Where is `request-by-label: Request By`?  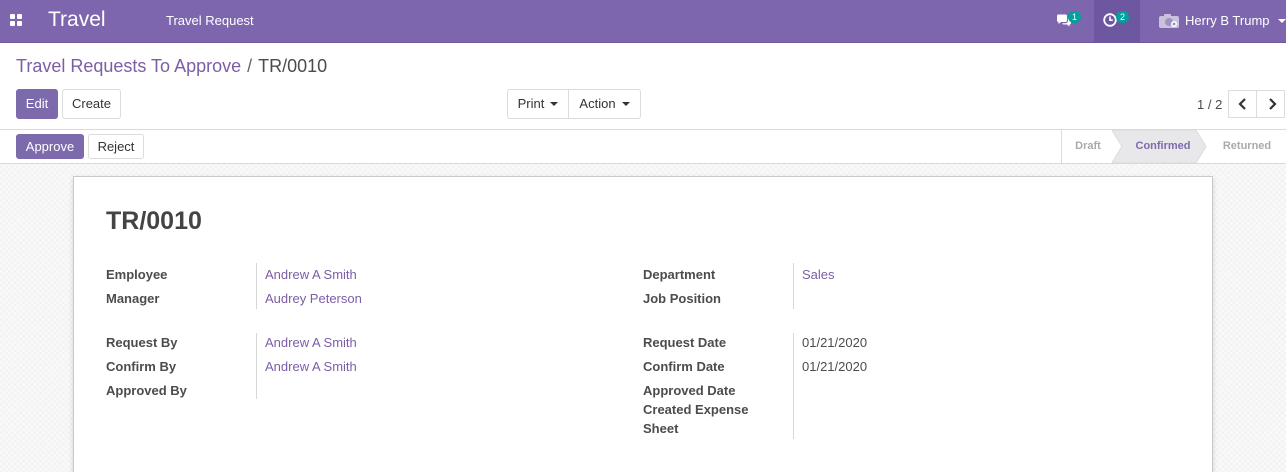 request-by-label: Request By is located at coordinates (142, 342).